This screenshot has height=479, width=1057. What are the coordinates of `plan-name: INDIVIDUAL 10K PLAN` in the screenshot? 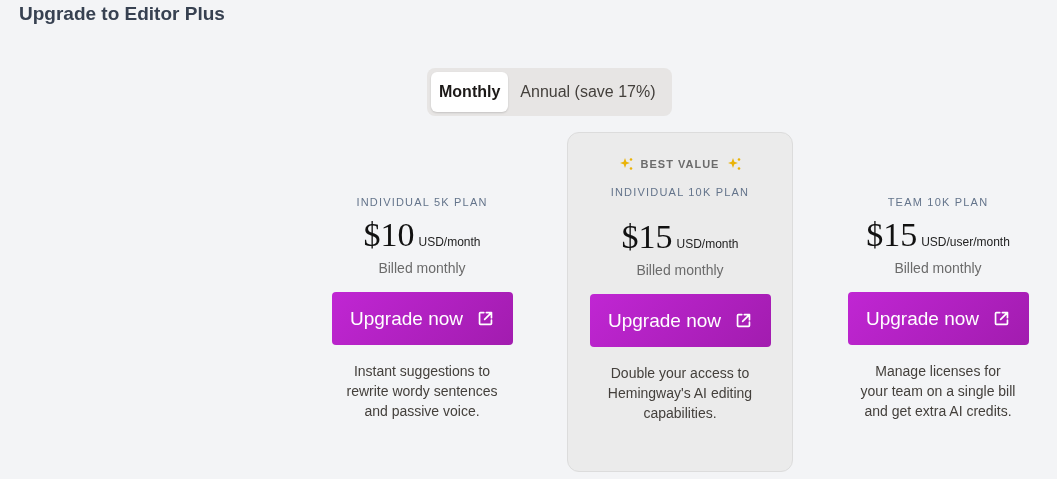 It's located at (680, 192).